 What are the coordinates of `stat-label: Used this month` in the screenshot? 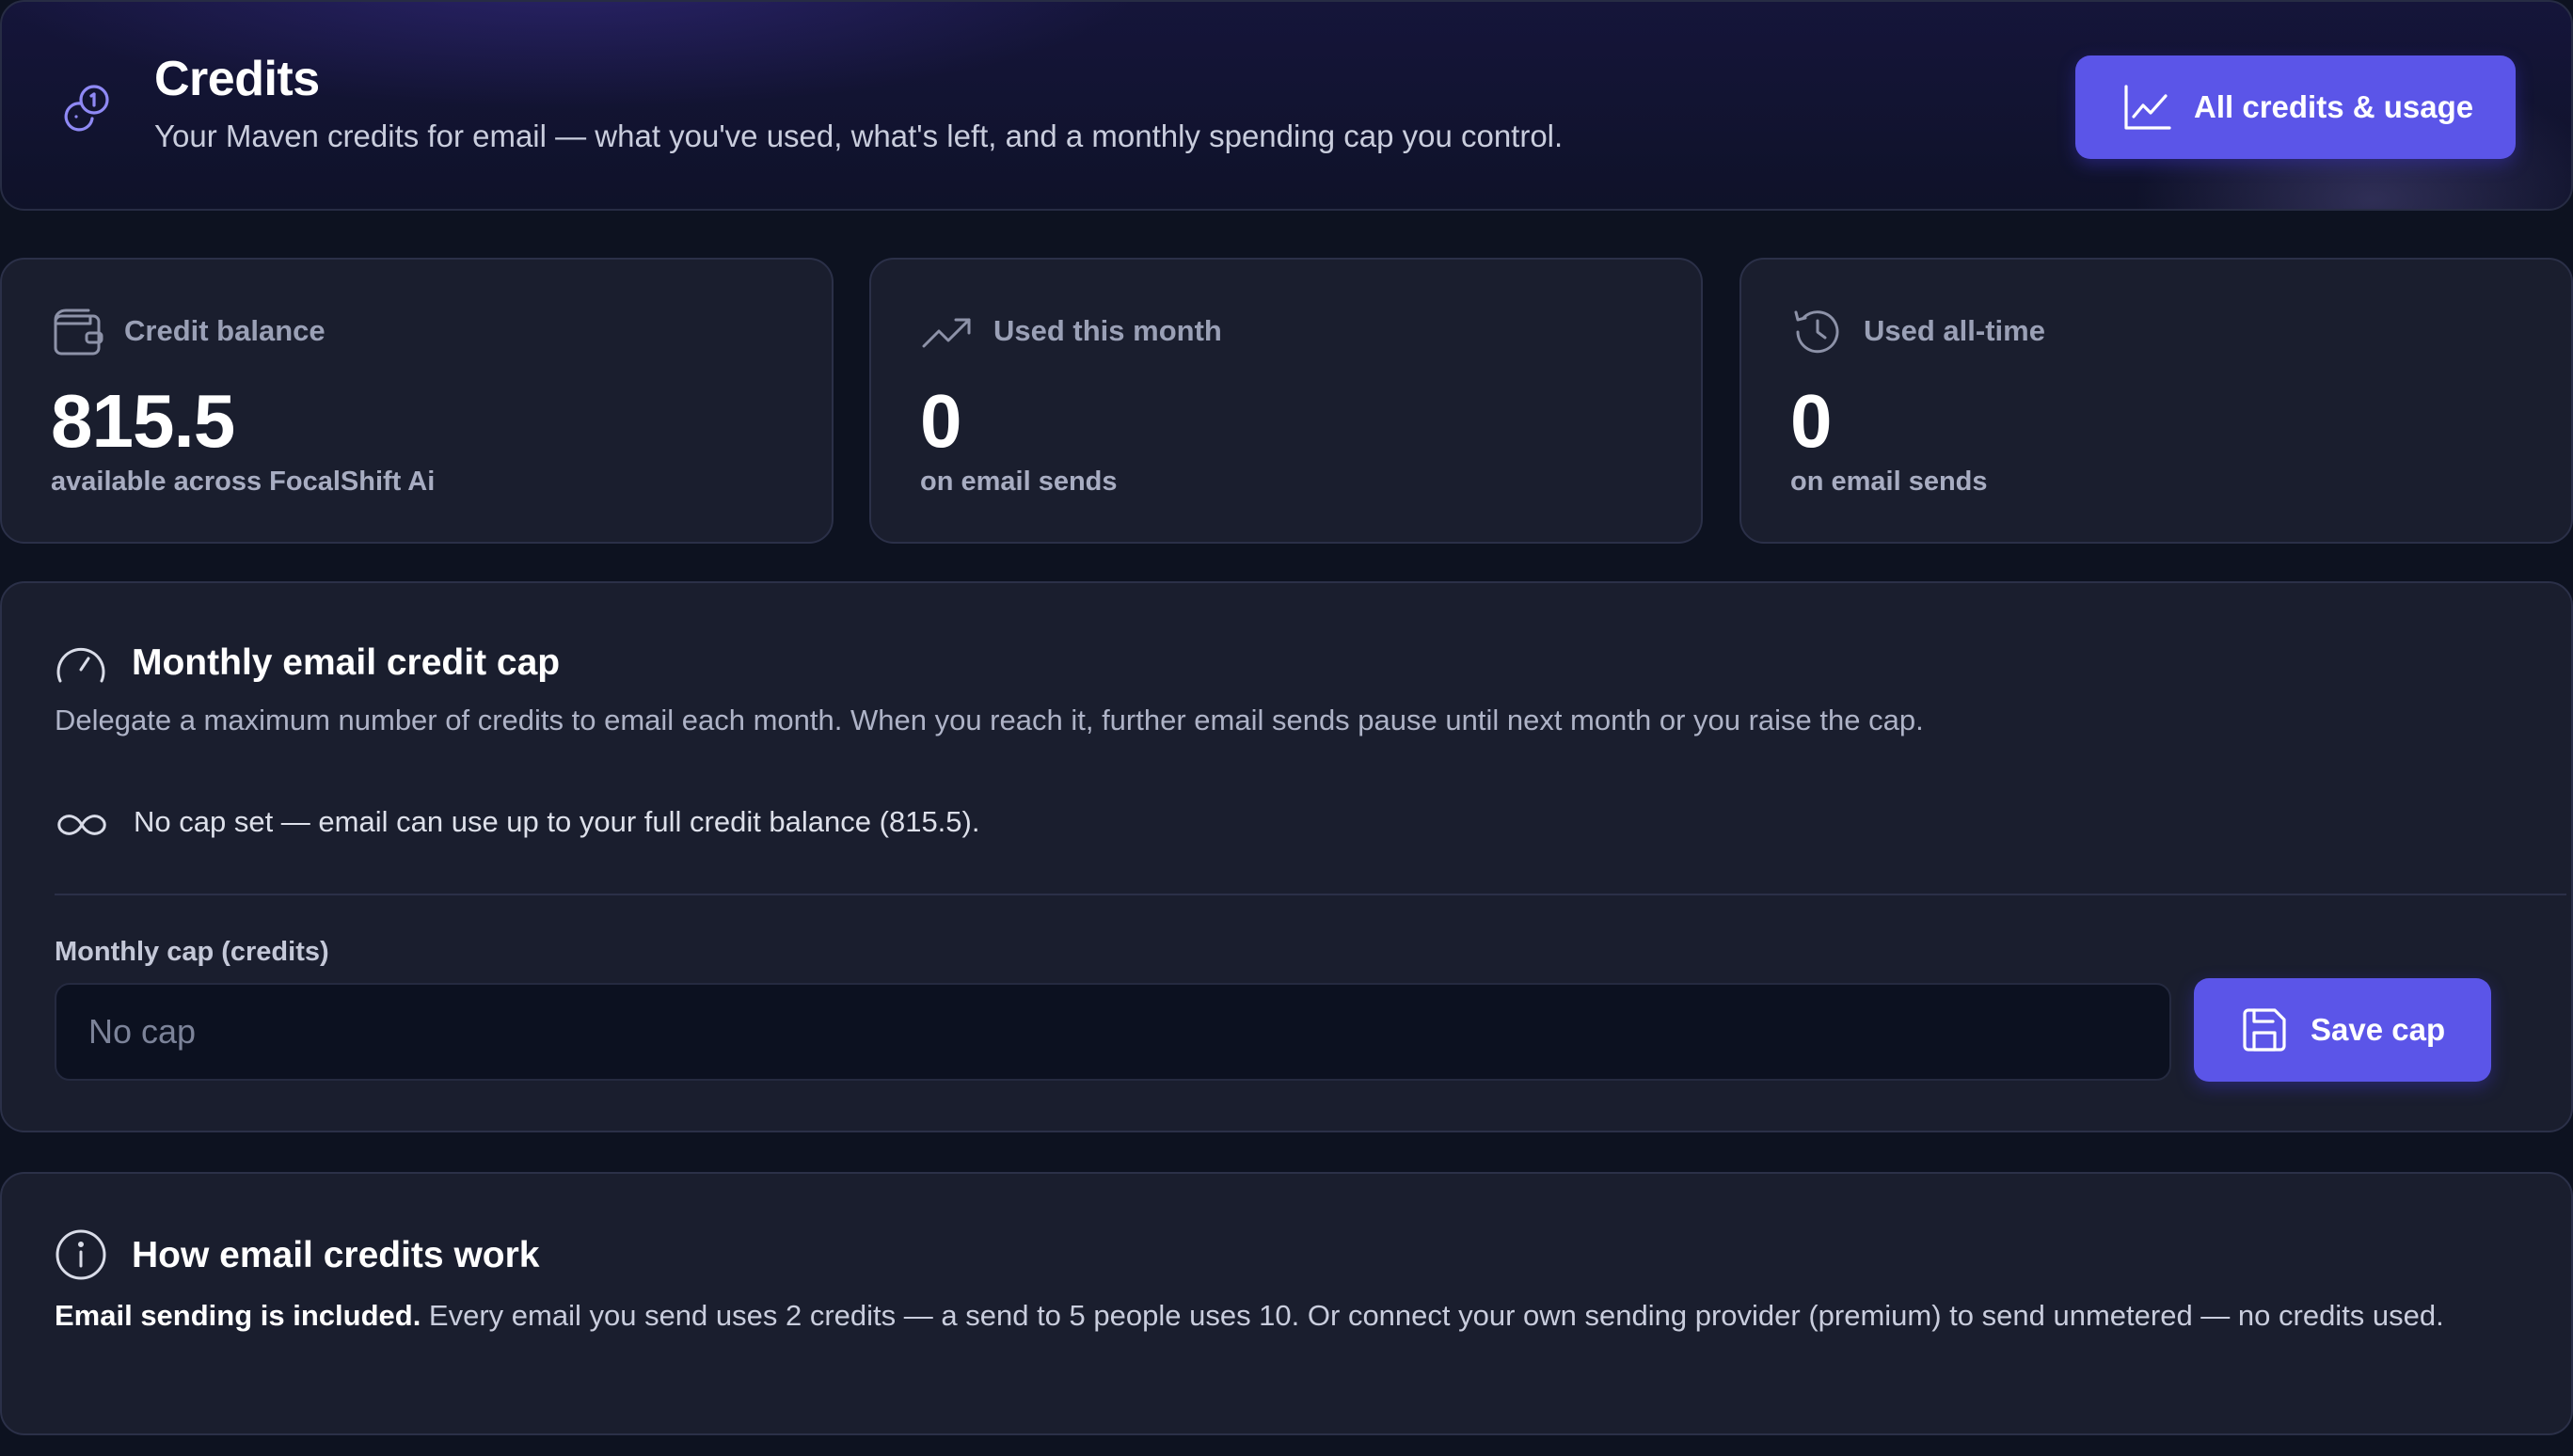 It's located at (1107, 330).